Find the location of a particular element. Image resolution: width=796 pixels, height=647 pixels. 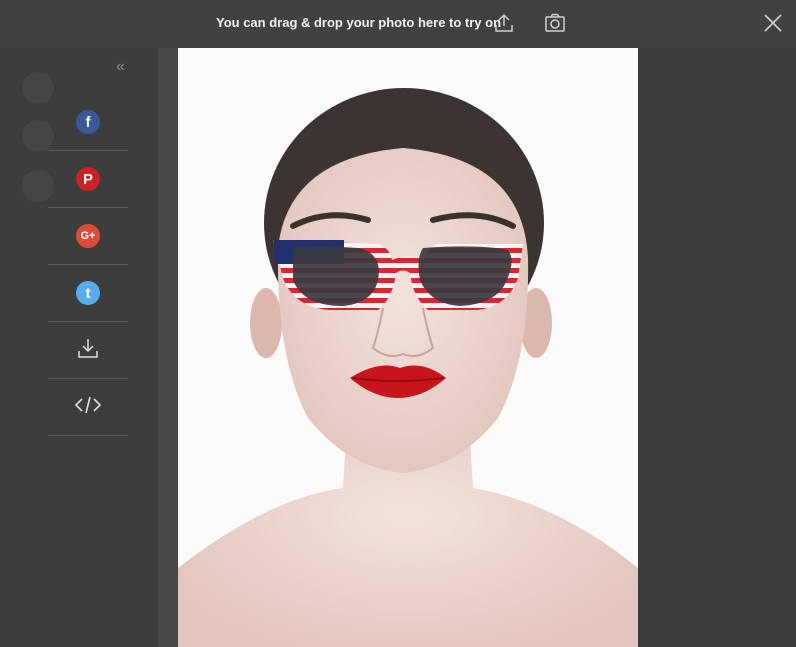

share-facebook-button: f is located at coordinates (88, 122).